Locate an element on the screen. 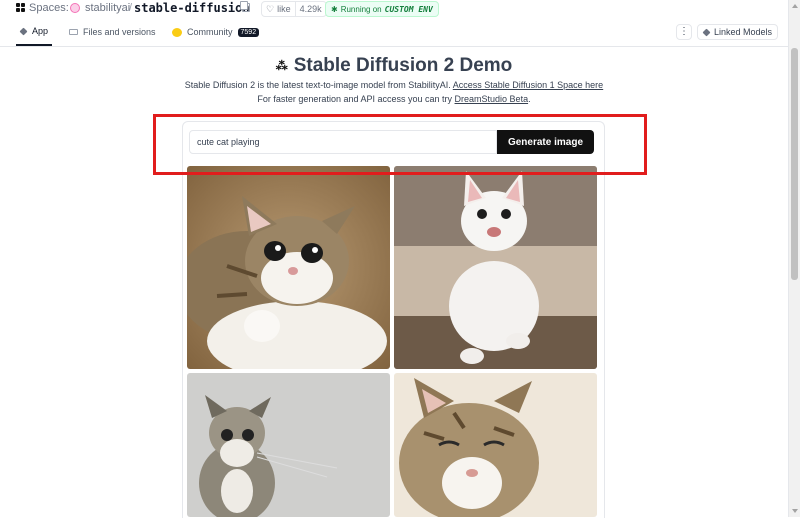 The height and width of the screenshot is (518, 800). status-env: CUSTOM ENV is located at coordinates (408, 9).